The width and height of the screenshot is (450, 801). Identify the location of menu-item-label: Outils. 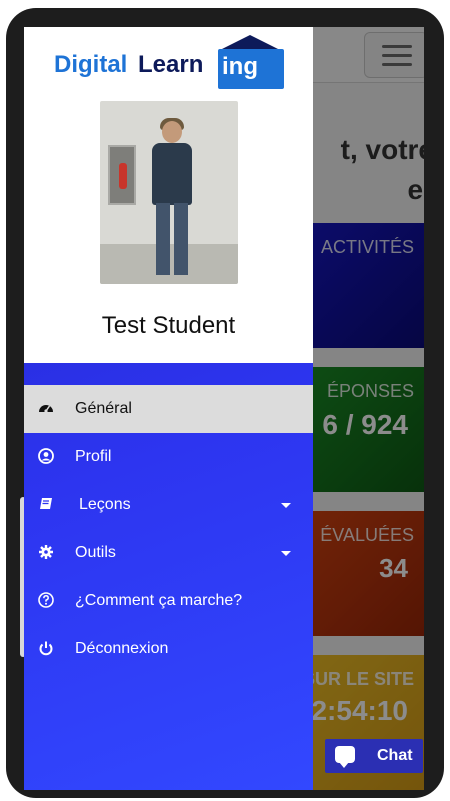
(95, 552).